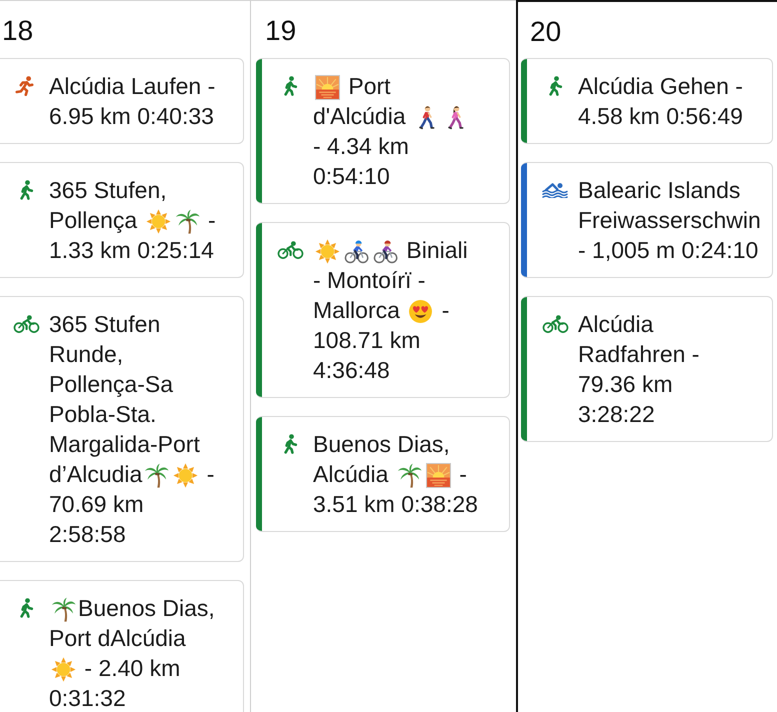 The width and height of the screenshot is (777, 712). What do you see at coordinates (132, 653) in the screenshot?
I see `activity-title: Buenos Dias, Port dAlcúdia - 2.40 km 0:31:32` at bounding box center [132, 653].